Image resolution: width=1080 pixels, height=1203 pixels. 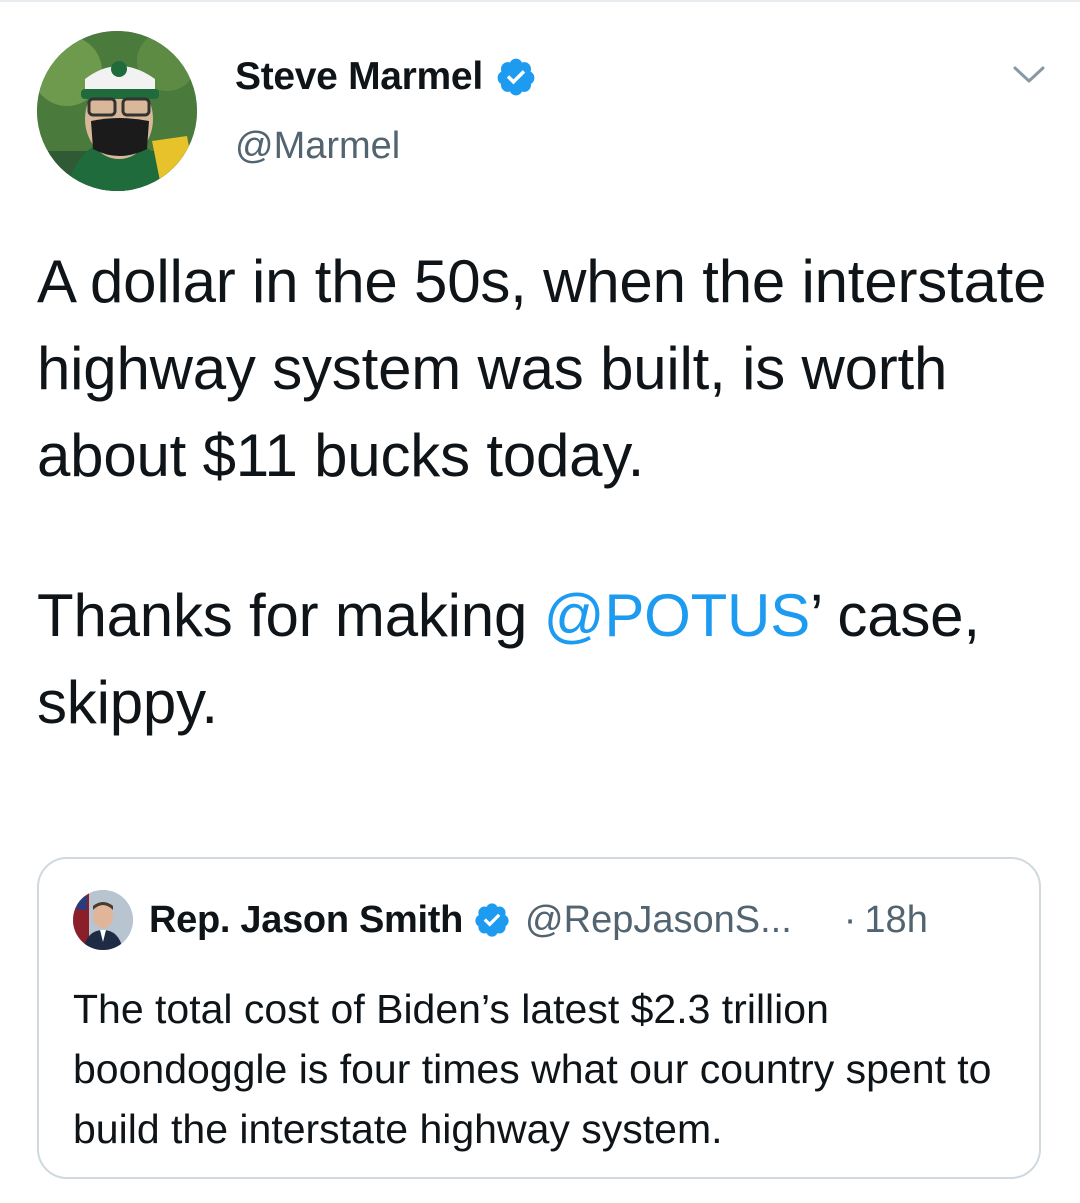 What do you see at coordinates (677, 615) in the screenshot?
I see `mention-link: @POTUS` at bounding box center [677, 615].